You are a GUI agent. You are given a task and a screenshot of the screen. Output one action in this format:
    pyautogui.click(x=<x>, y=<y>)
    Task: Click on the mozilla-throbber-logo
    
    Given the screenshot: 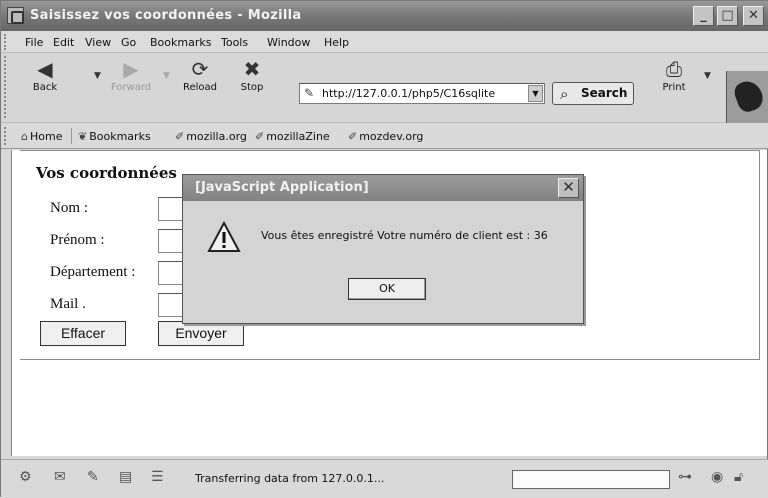 What is the action you would take?
    pyautogui.click(x=747, y=97)
    